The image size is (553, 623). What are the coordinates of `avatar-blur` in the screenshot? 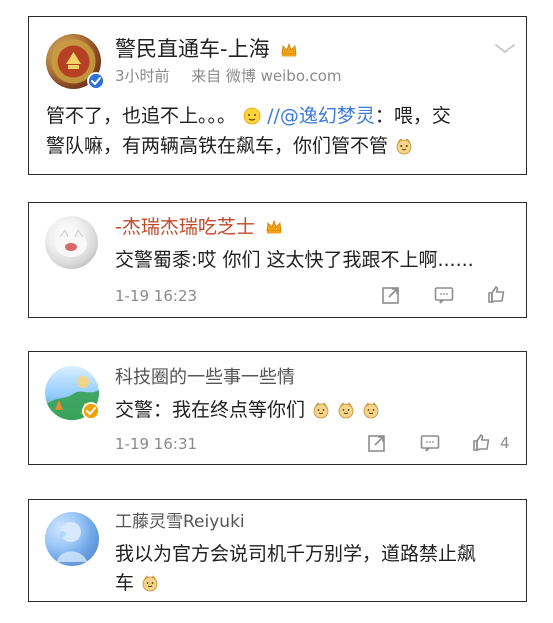 It's located at (72, 539).